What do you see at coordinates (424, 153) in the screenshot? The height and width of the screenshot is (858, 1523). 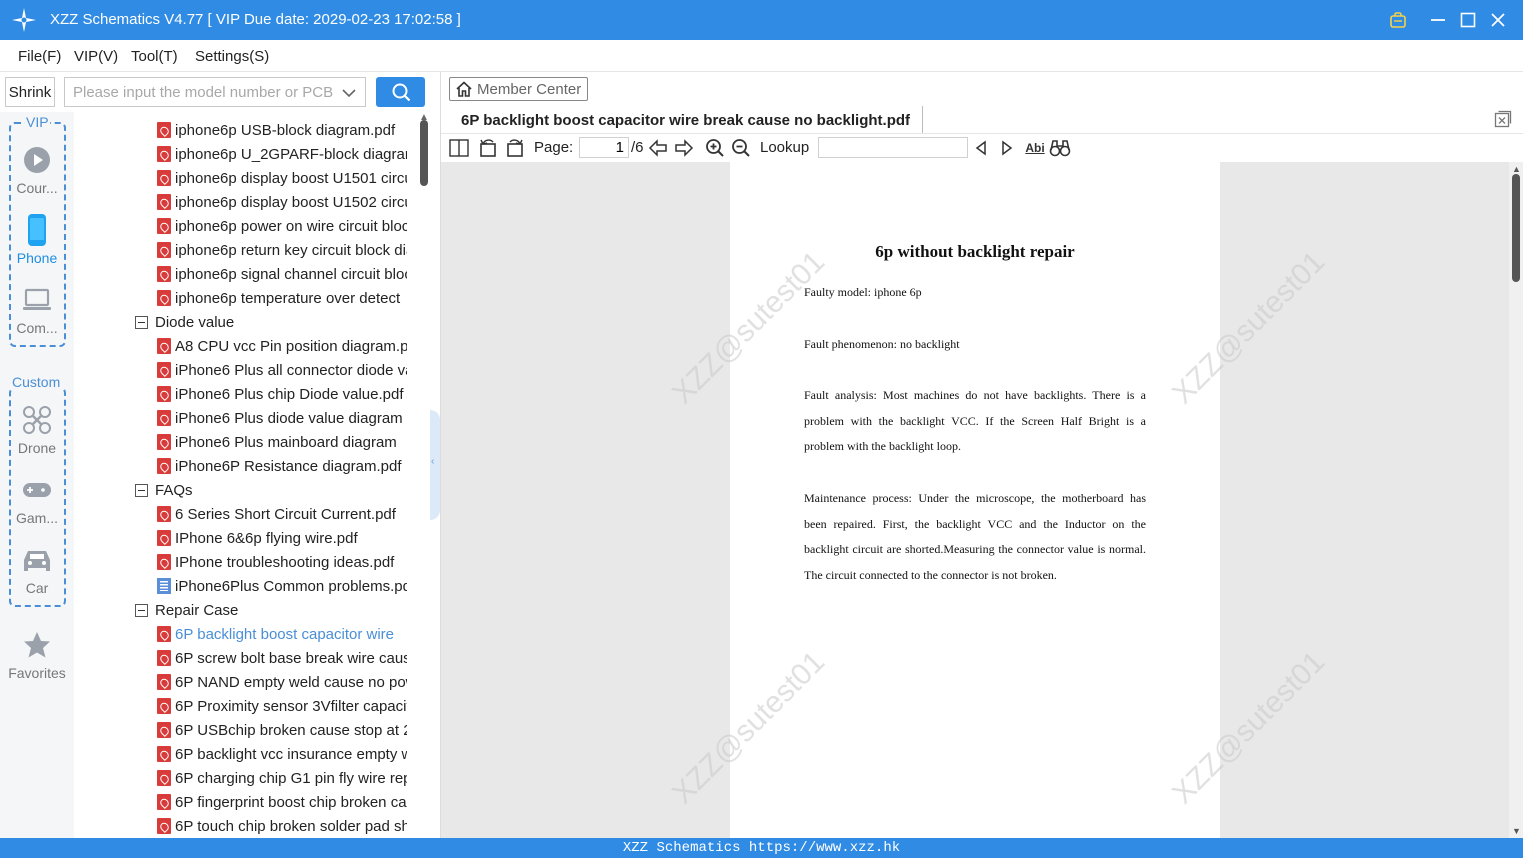 I see `tree-scrollbar` at bounding box center [424, 153].